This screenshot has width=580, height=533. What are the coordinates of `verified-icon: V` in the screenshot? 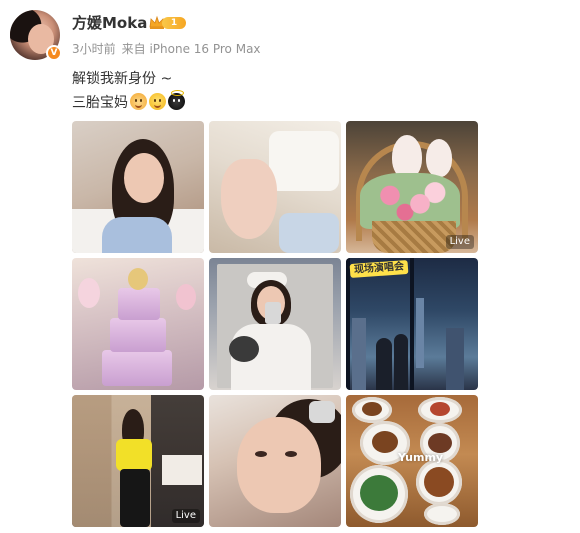 It's located at (54, 53).